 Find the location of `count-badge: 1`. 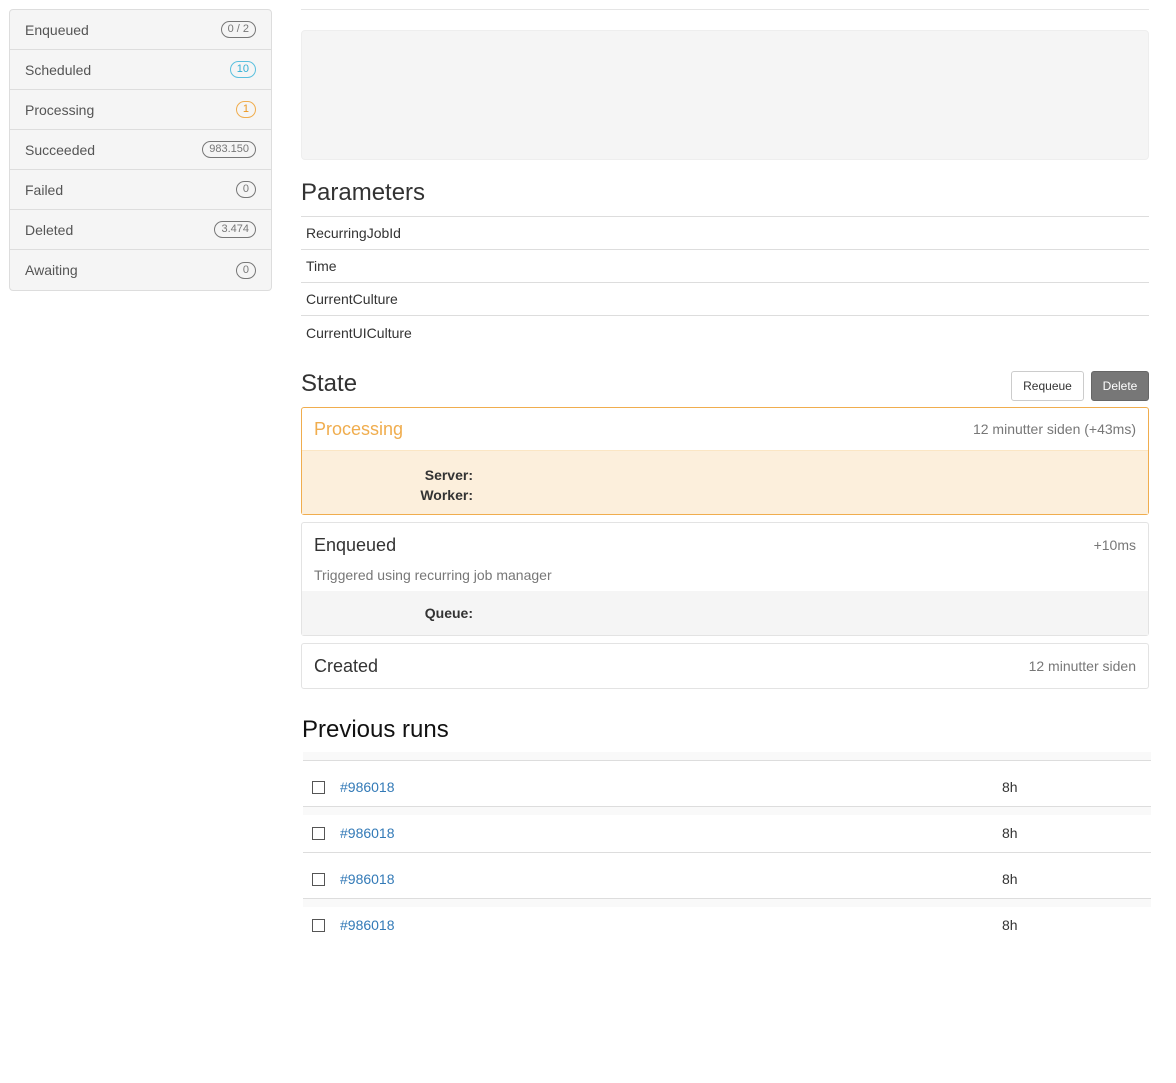

count-badge: 1 is located at coordinates (245, 109).